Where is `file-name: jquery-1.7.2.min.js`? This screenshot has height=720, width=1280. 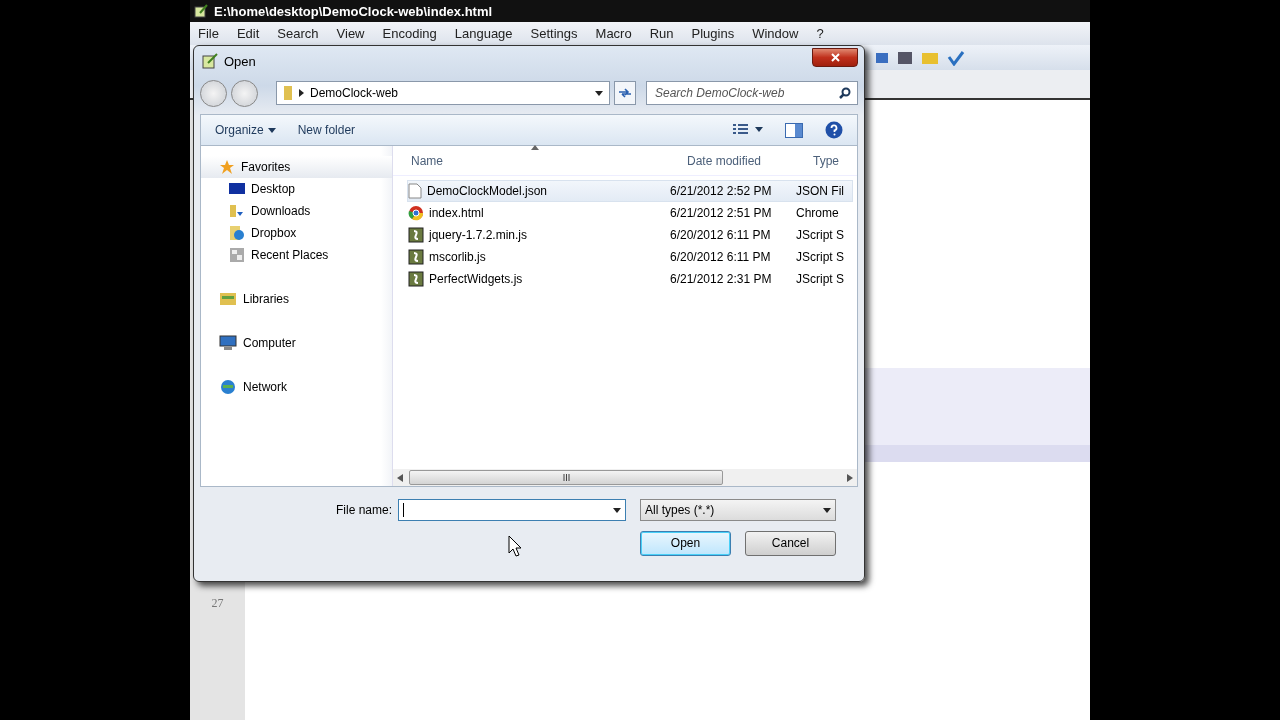 file-name: jquery-1.7.2.min.js is located at coordinates (478, 235).